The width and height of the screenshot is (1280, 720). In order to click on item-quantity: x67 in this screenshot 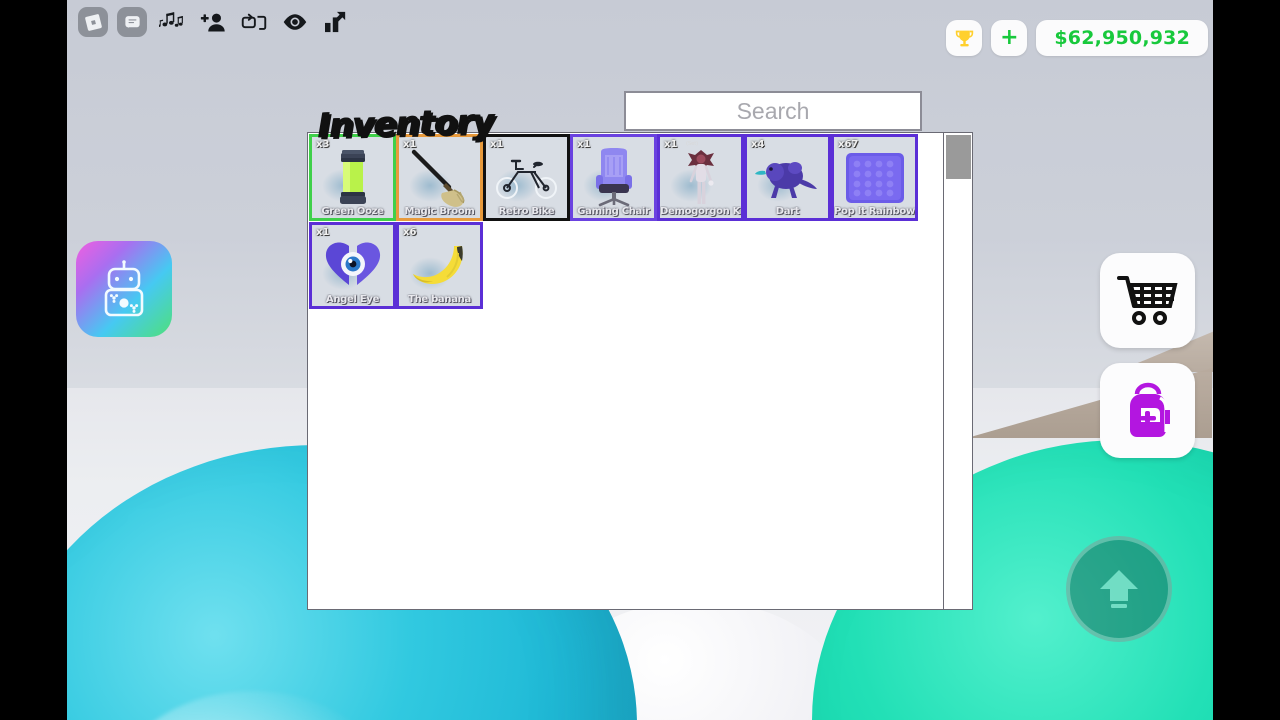, I will do `click(848, 144)`.